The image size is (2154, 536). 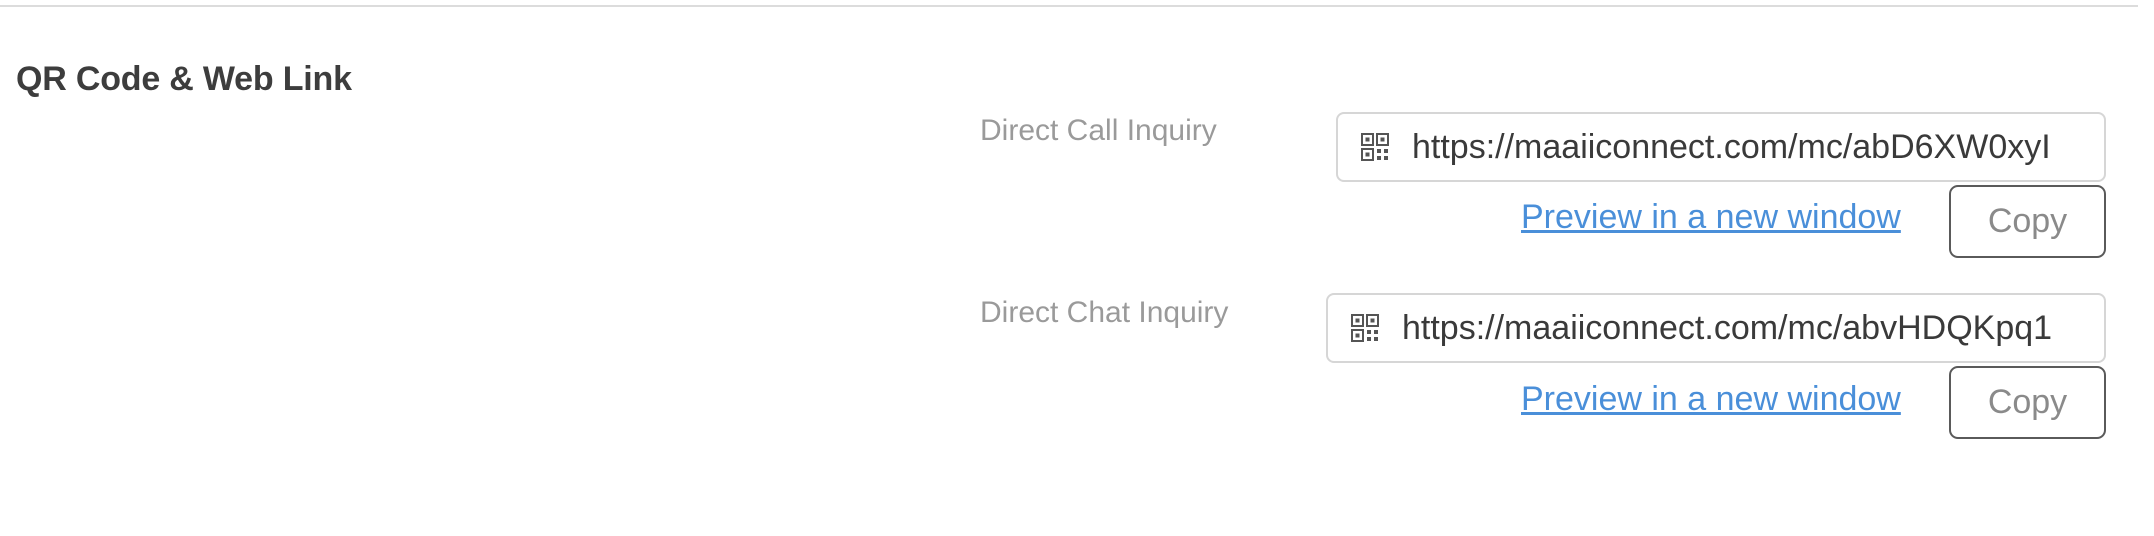 I want to click on direct-call-url: https://maaiiconnect.com/mc/abD6XW0xyI, so click(x=1731, y=147).